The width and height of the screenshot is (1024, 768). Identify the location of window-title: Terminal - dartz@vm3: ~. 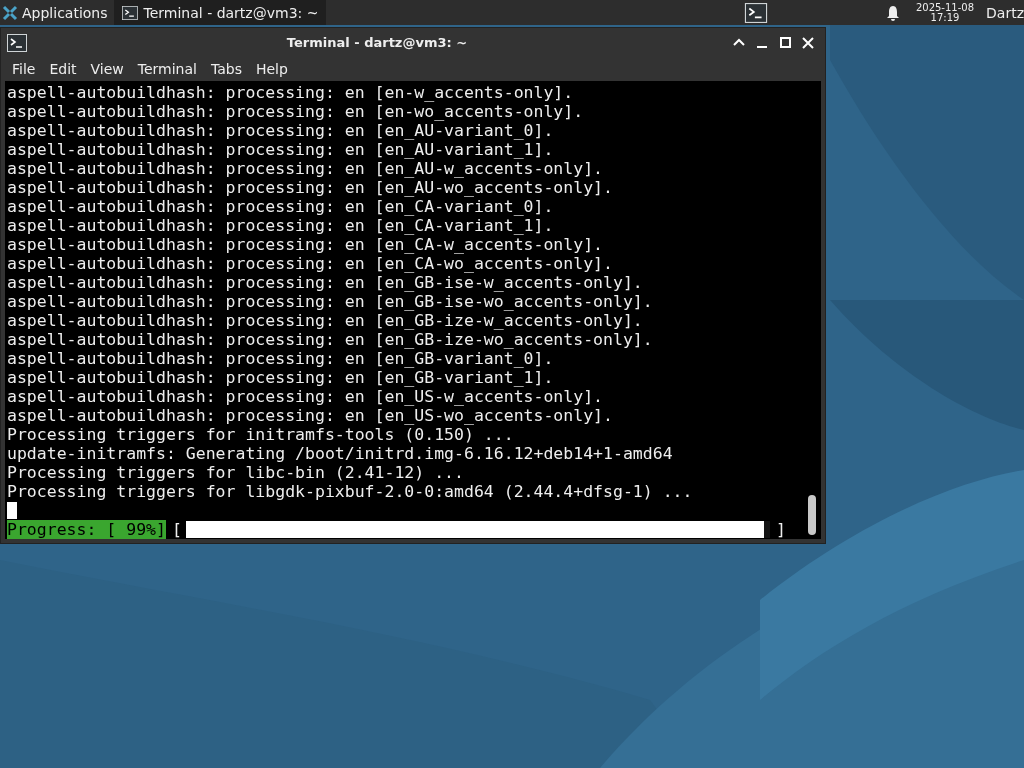
(377, 42).